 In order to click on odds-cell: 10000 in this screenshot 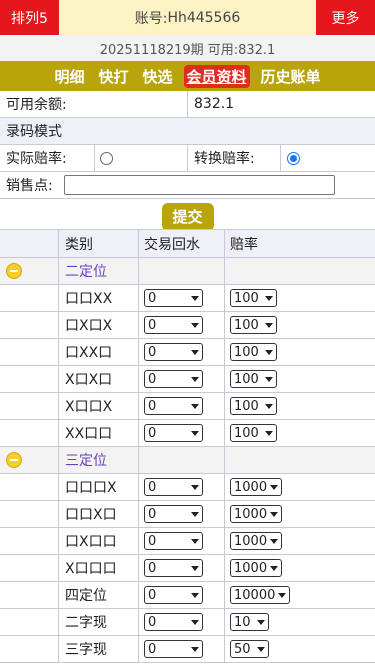, I will do `click(299, 595)`.